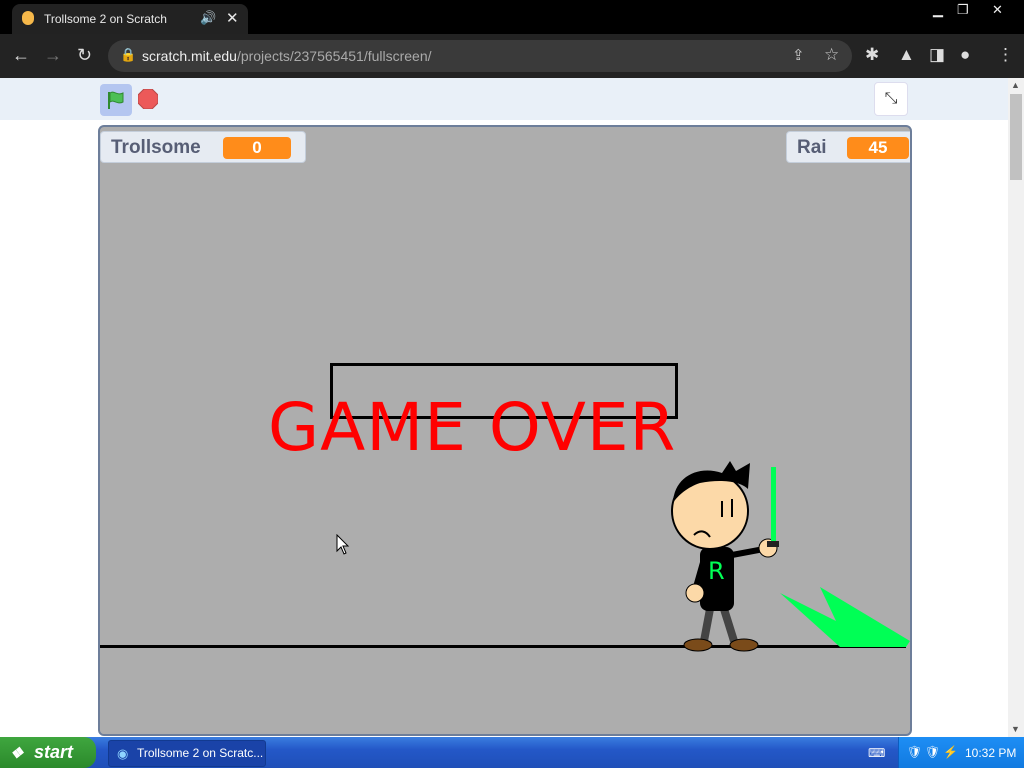  What do you see at coordinates (1015, 729) in the screenshot?
I see `scroll-down-arrow-icon: ▼` at bounding box center [1015, 729].